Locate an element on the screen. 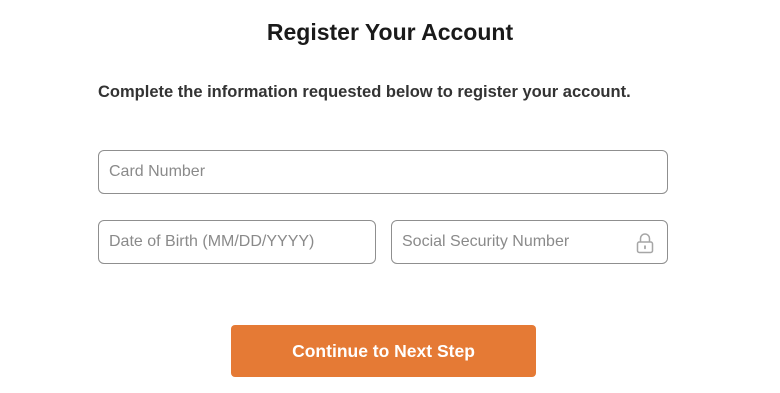 The image size is (780, 393). ssn-input is located at coordinates (529, 242).